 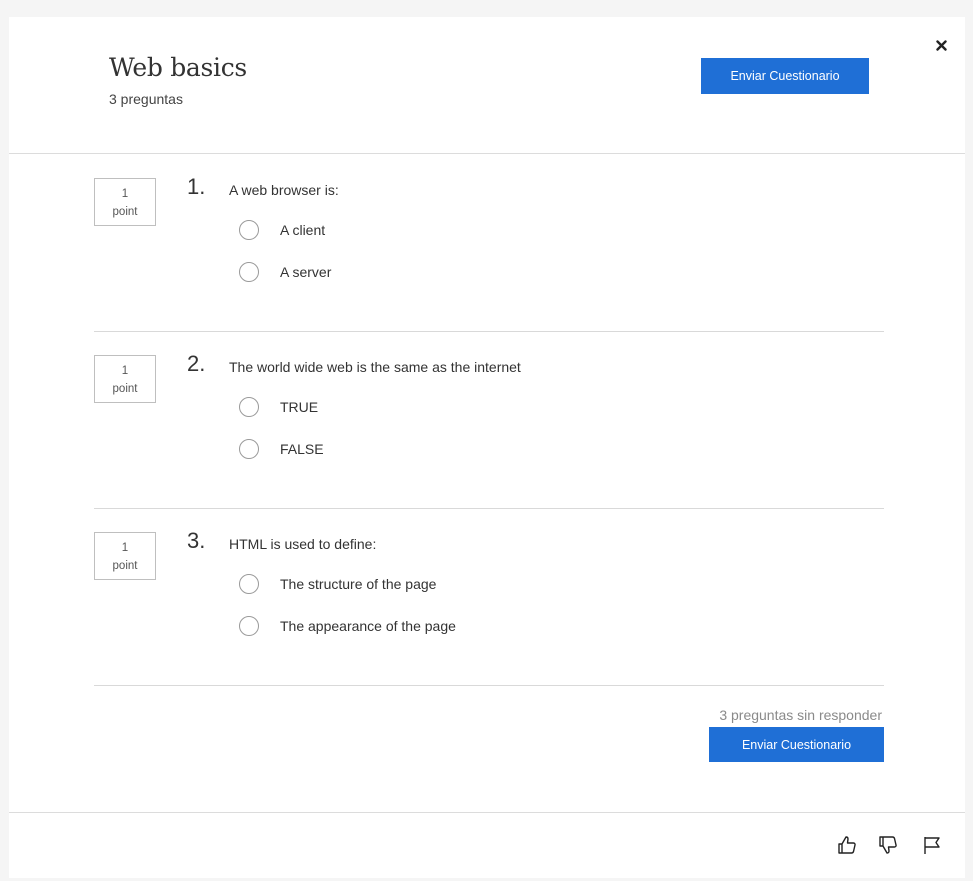 What do you see at coordinates (196, 186) in the screenshot?
I see `question-number: 1.` at bounding box center [196, 186].